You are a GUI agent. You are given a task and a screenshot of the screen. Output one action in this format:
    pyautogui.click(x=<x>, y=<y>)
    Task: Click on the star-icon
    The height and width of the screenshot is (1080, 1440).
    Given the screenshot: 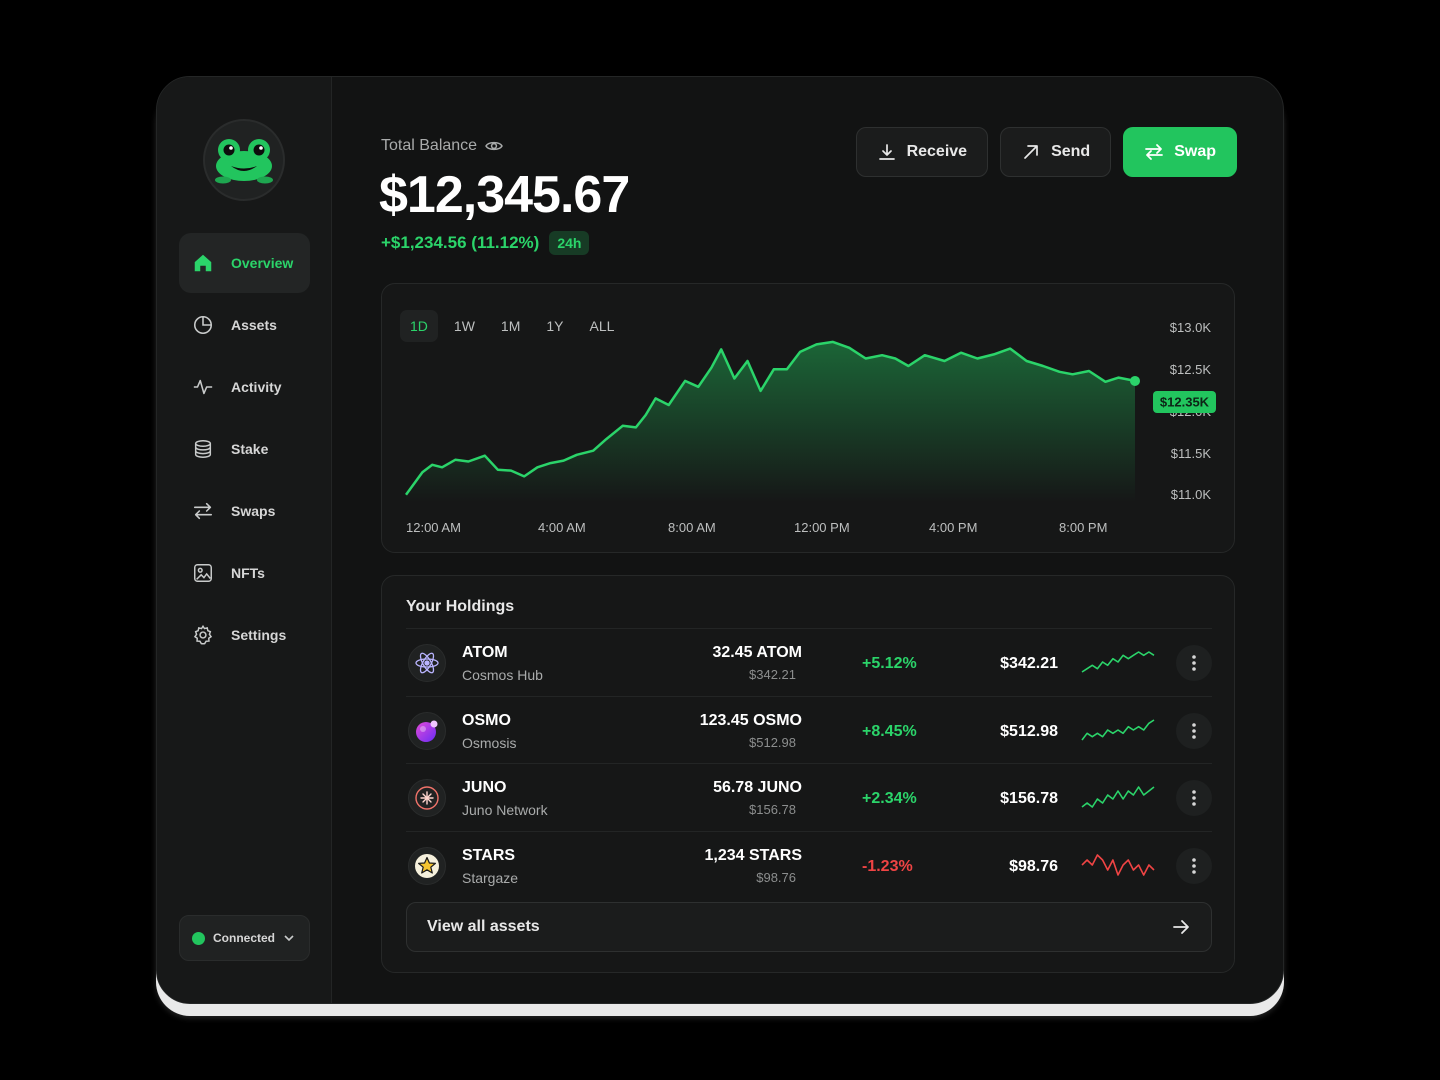 What is the action you would take?
    pyautogui.click(x=427, y=865)
    